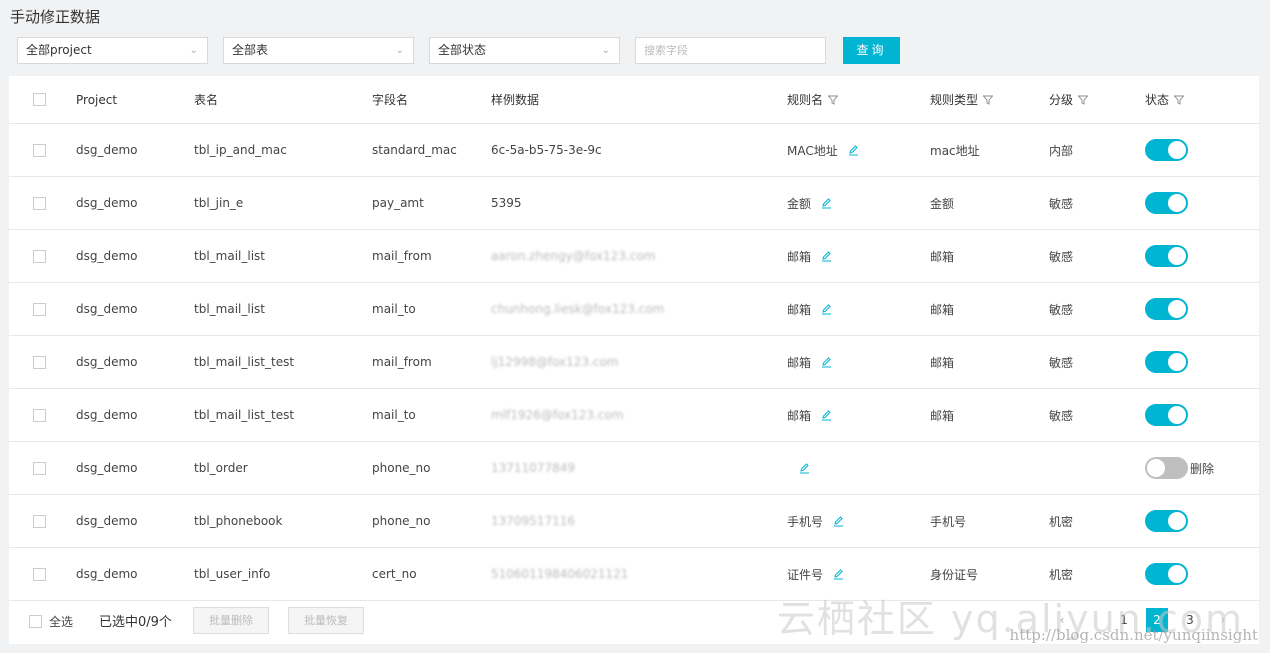  I want to click on page-title: 手动修正数据, so click(55, 17).